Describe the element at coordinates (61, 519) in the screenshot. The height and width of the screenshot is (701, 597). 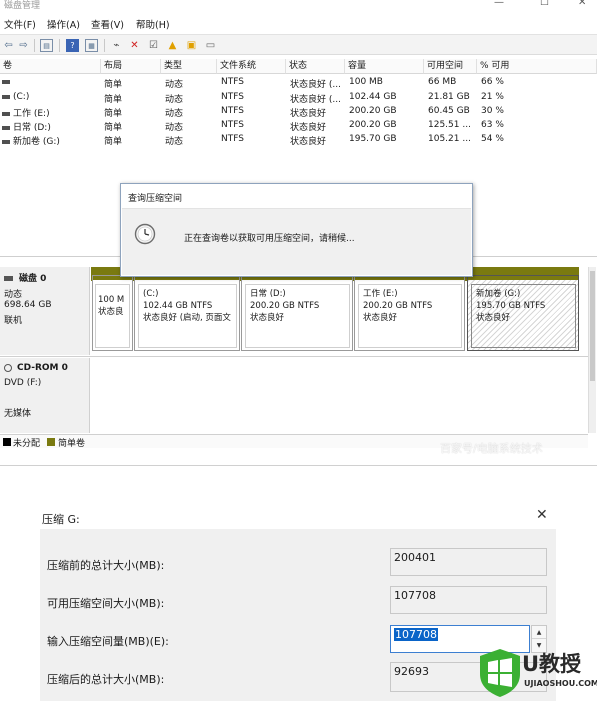
I see `shrink-dialog-title: 压缩 G:` at that location.